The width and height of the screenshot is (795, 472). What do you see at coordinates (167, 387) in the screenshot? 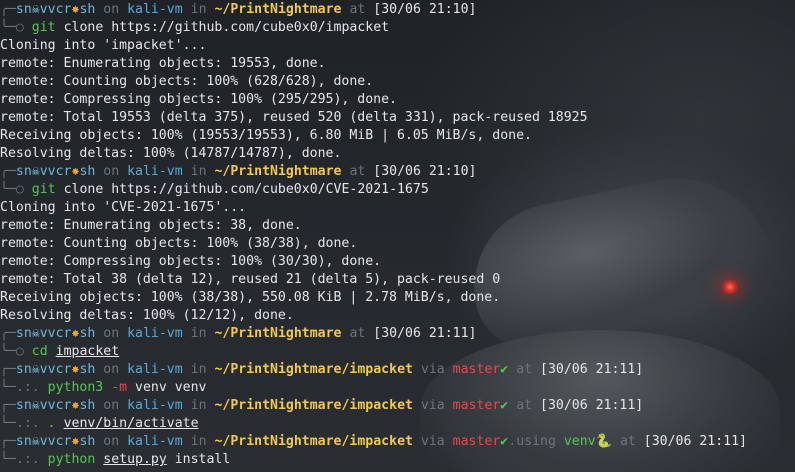
I see `command-args: venv venv` at bounding box center [167, 387].